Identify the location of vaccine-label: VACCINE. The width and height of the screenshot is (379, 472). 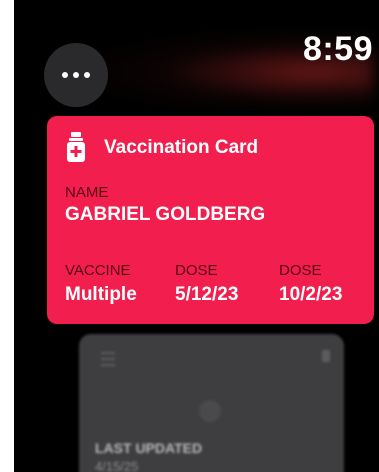
(98, 270).